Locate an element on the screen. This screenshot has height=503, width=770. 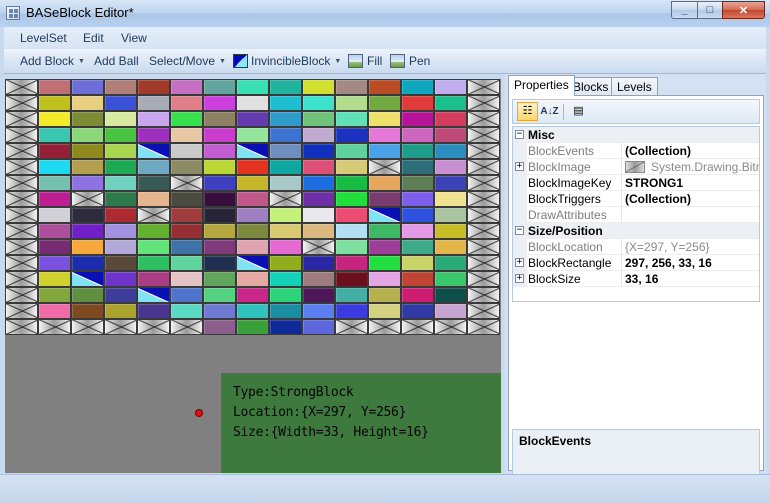
tab-properties: Properties is located at coordinates (541, 85).